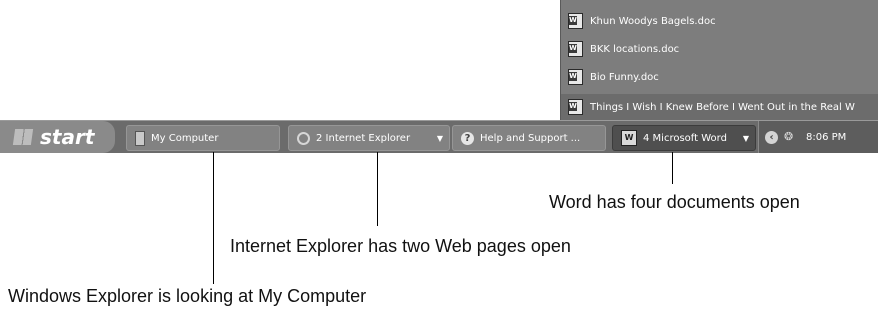 This screenshot has height=312, width=878. Describe the element at coordinates (377, 189) in the screenshot. I see `callout-line-ie` at that location.